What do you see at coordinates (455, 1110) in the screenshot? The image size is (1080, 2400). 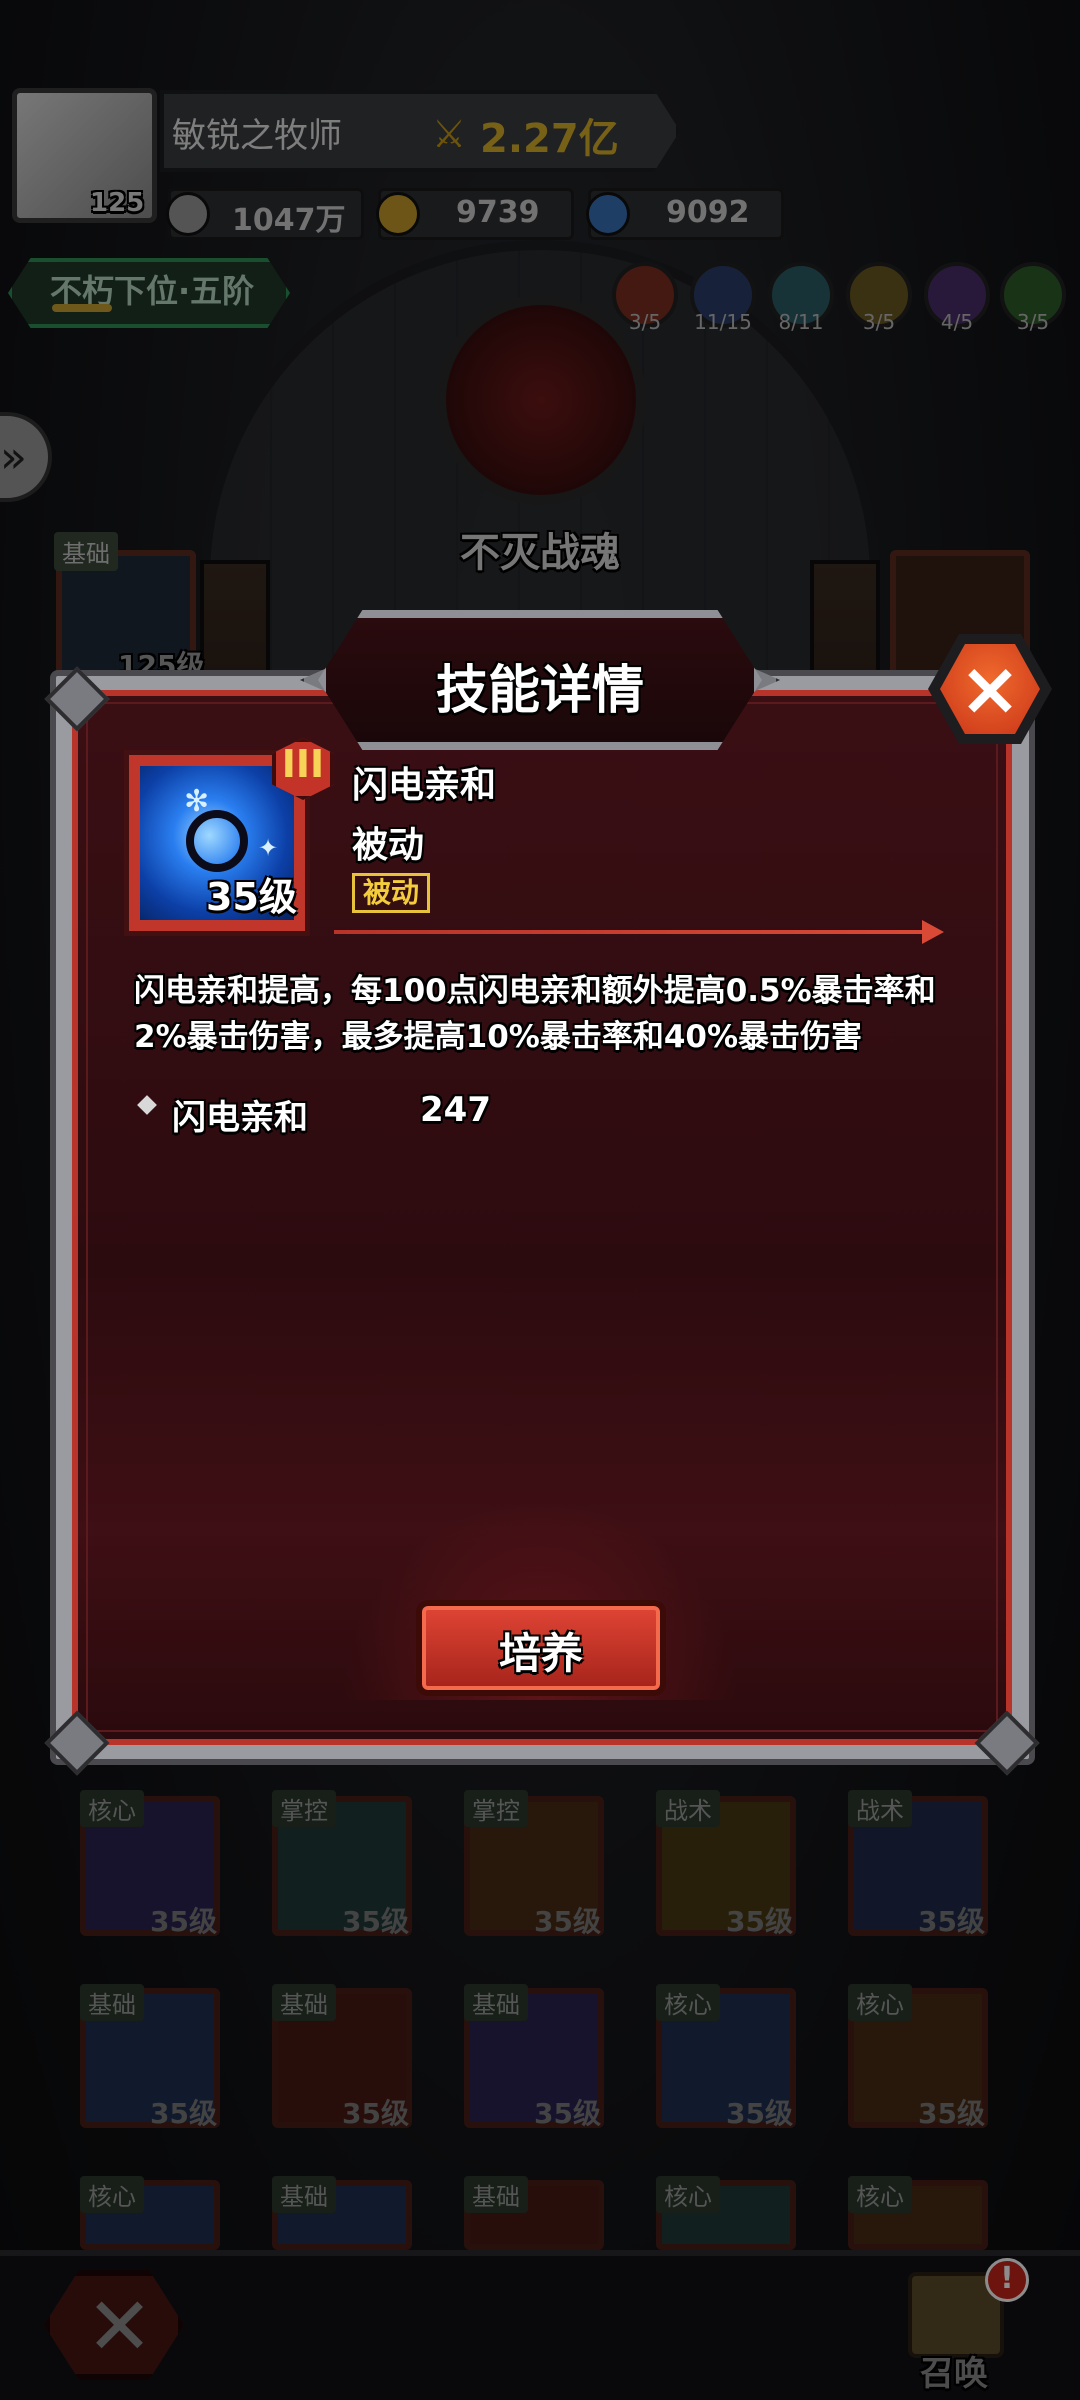 I see `stat-value: 247` at bounding box center [455, 1110].